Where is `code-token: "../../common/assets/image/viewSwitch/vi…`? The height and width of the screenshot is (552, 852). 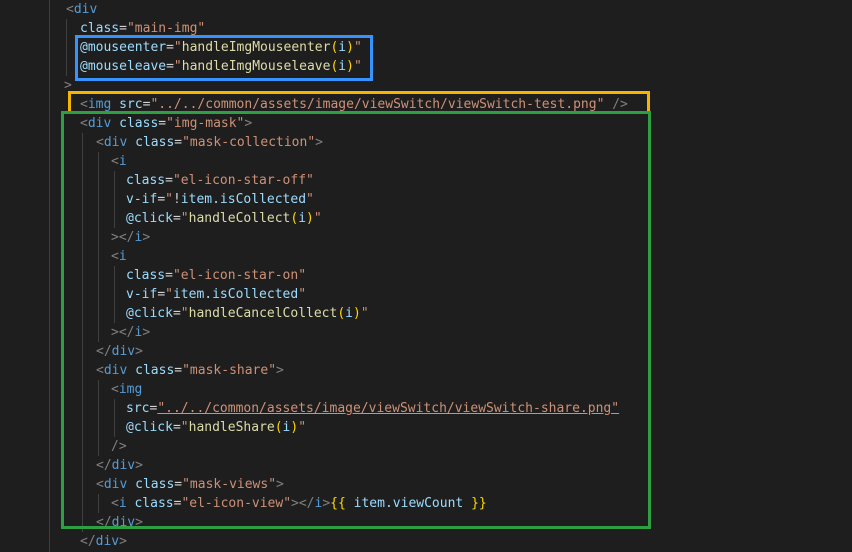
code-token: "../../common/assets/image/viewSwitch/vi… is located at coordinates (377, 104).